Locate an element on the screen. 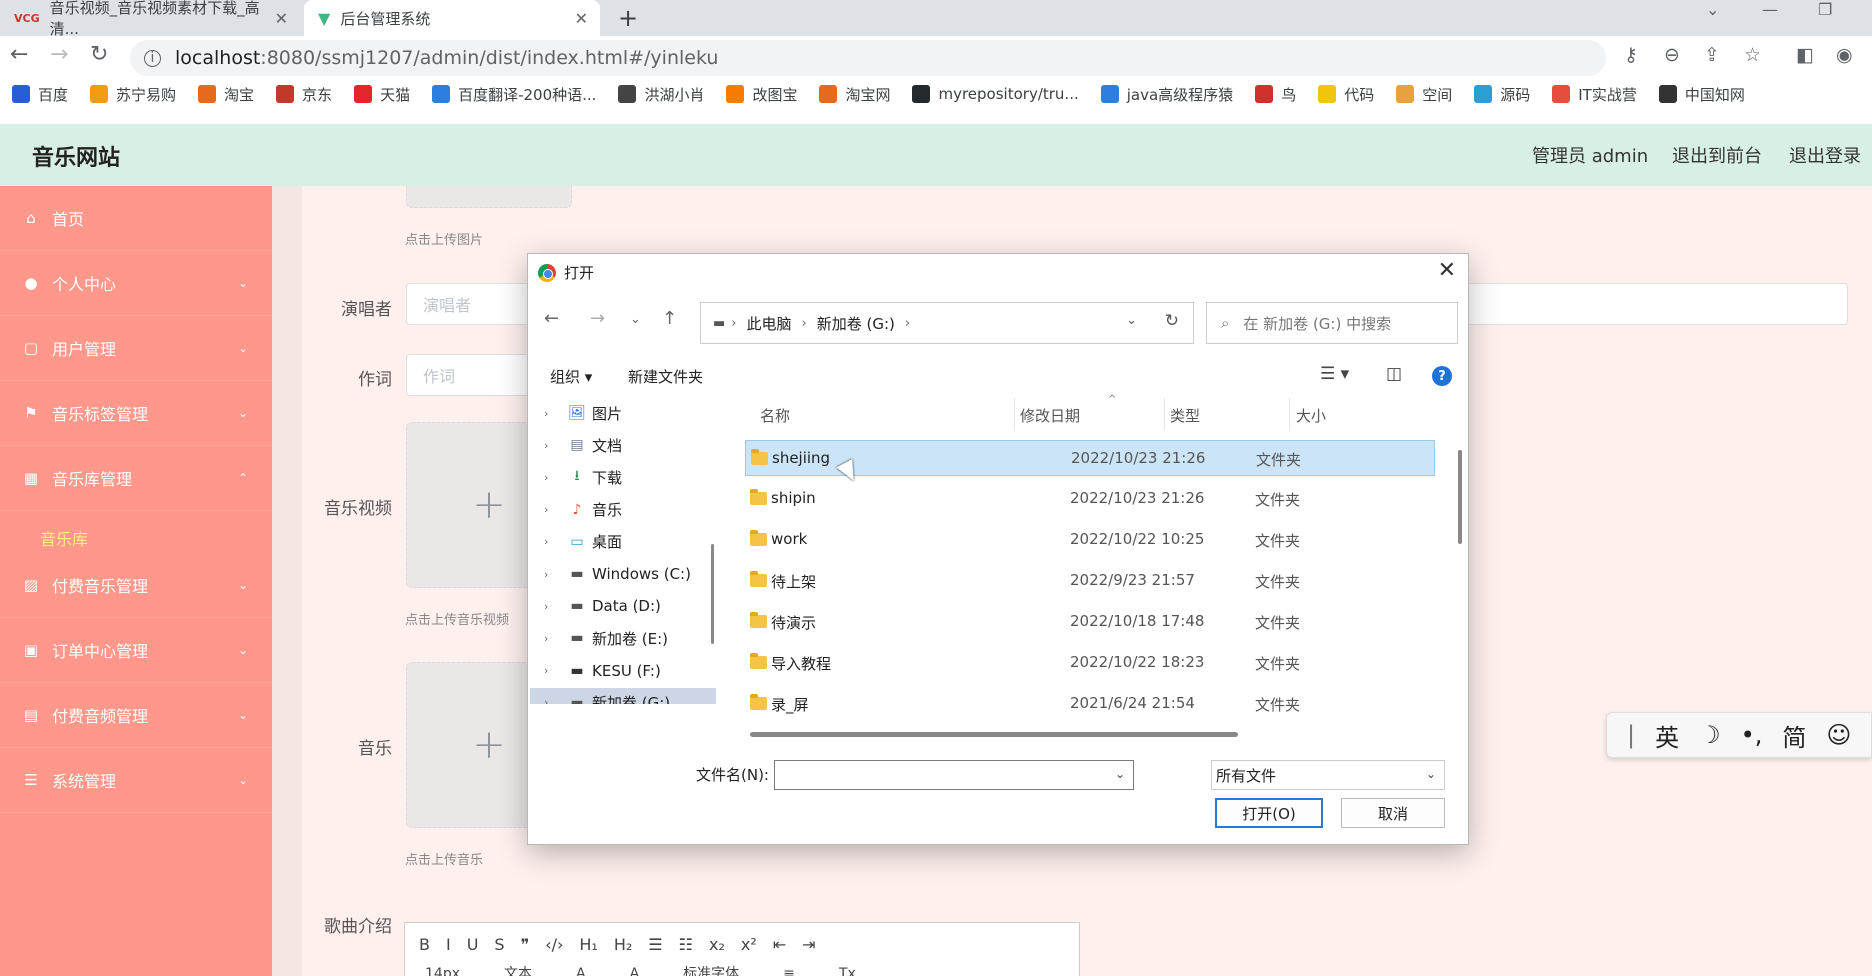  address-breadcrumb: ▬ › 此电脑 › 新加卷 (G:) › ⌄ ↻ is located at coordinates (947, 323).